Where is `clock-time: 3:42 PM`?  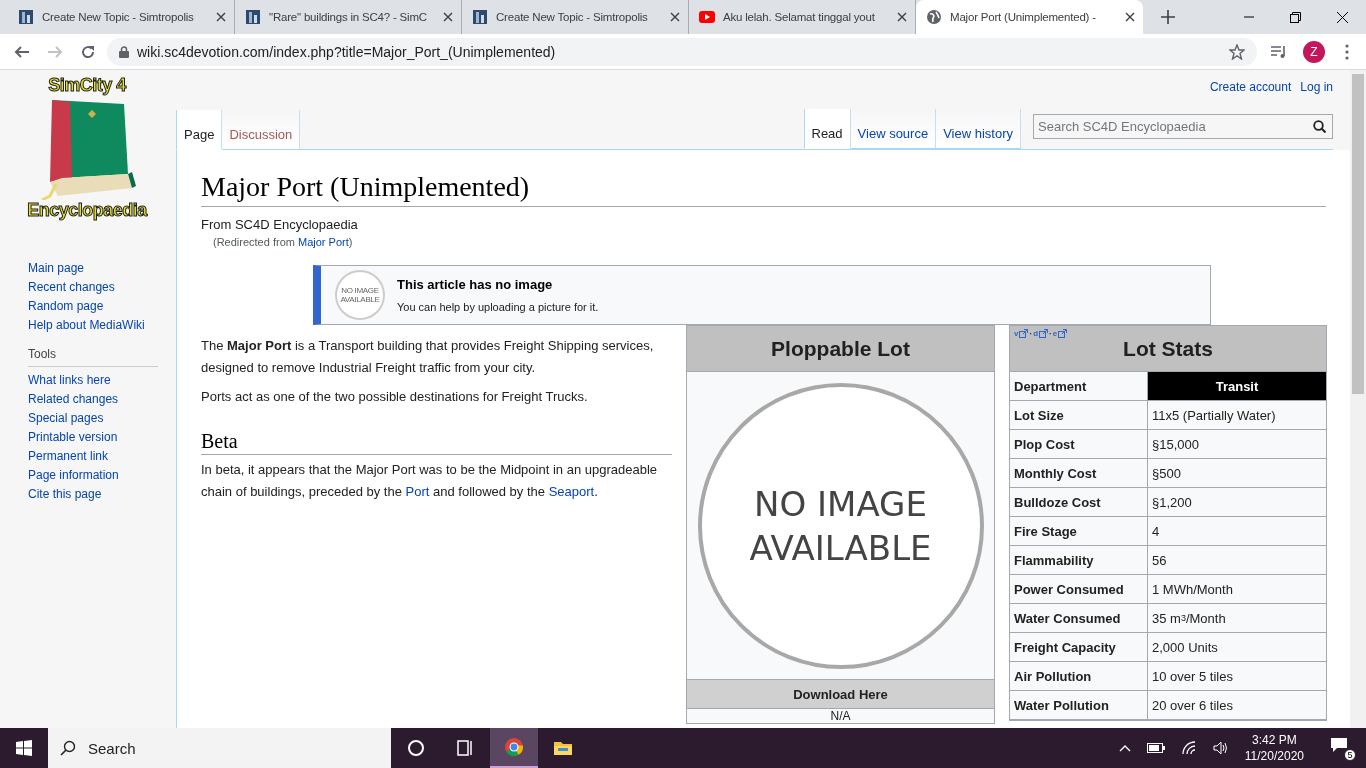
clock-time: 3:42 PM is located at coordinates (1274, 740).